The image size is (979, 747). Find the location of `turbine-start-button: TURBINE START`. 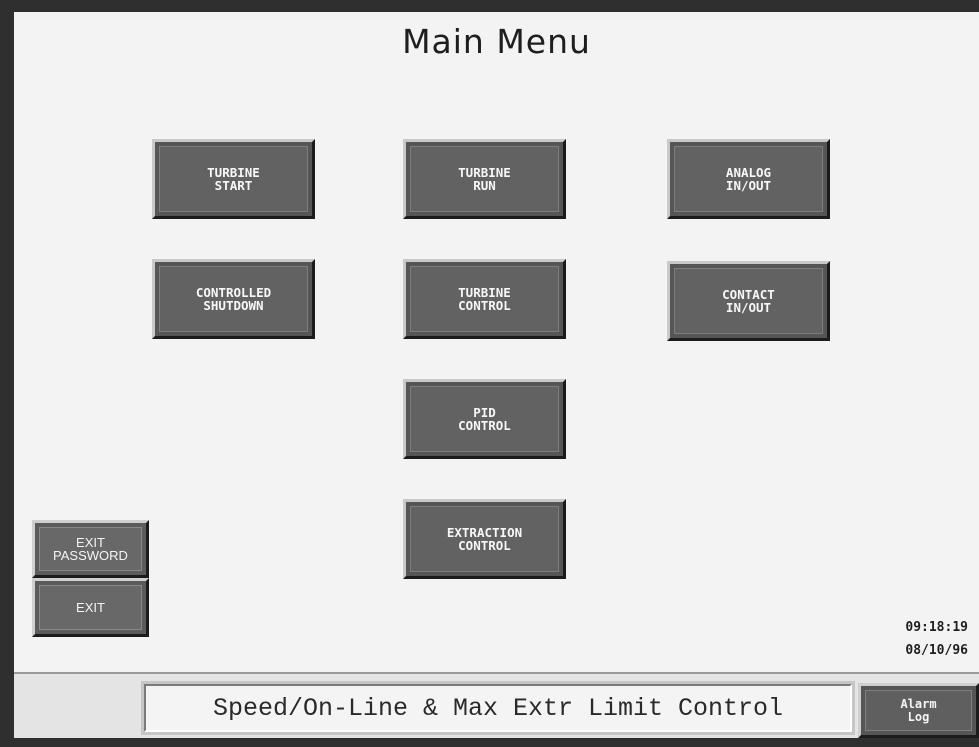

turbine-start-button: TURBINE START is located at coordinates (233, 179).